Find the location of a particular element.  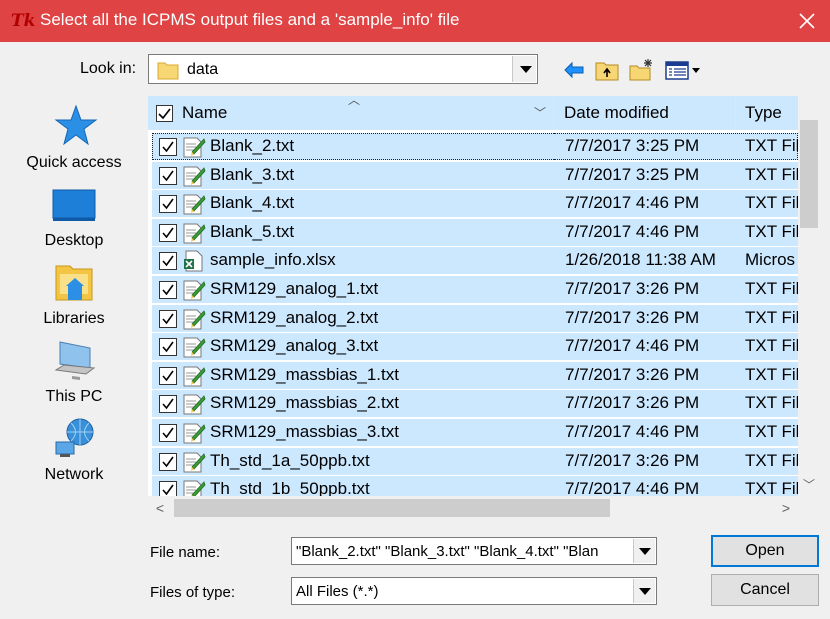

view-menu-button is located at coordinates (685, 70).